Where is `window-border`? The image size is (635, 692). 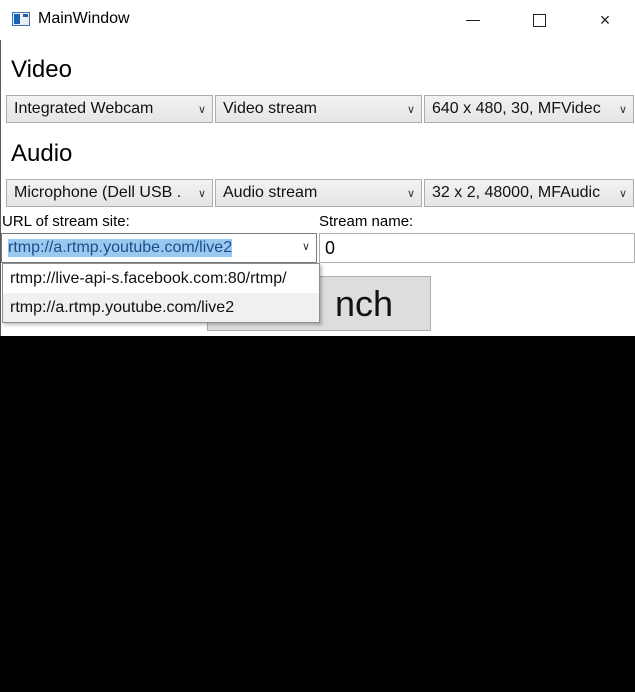 window-border is located at coordinates (0, 188).